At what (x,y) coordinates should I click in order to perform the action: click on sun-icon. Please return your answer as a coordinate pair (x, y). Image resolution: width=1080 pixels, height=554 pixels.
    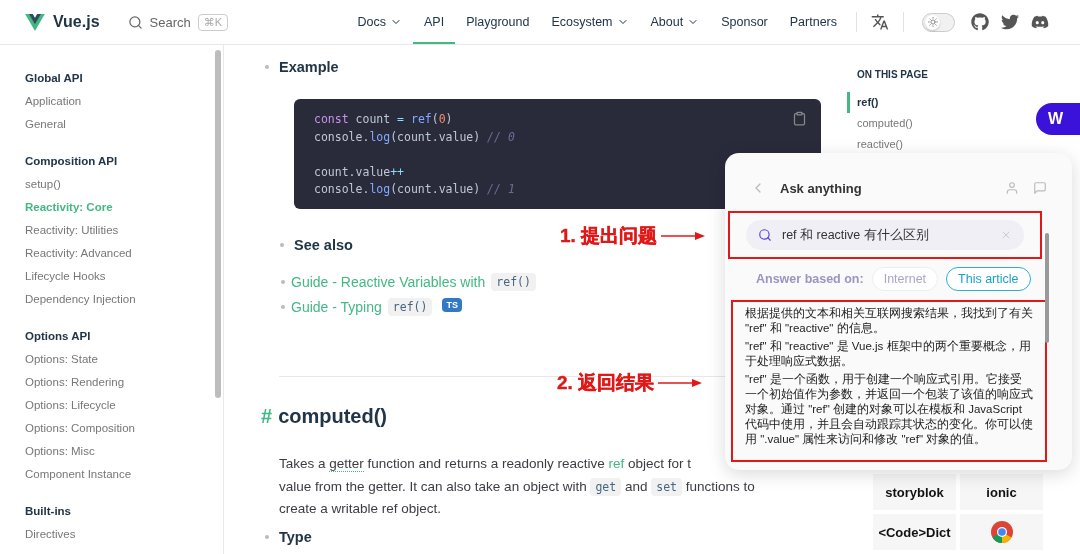
    Looking at the image, I should click on (932, 22).